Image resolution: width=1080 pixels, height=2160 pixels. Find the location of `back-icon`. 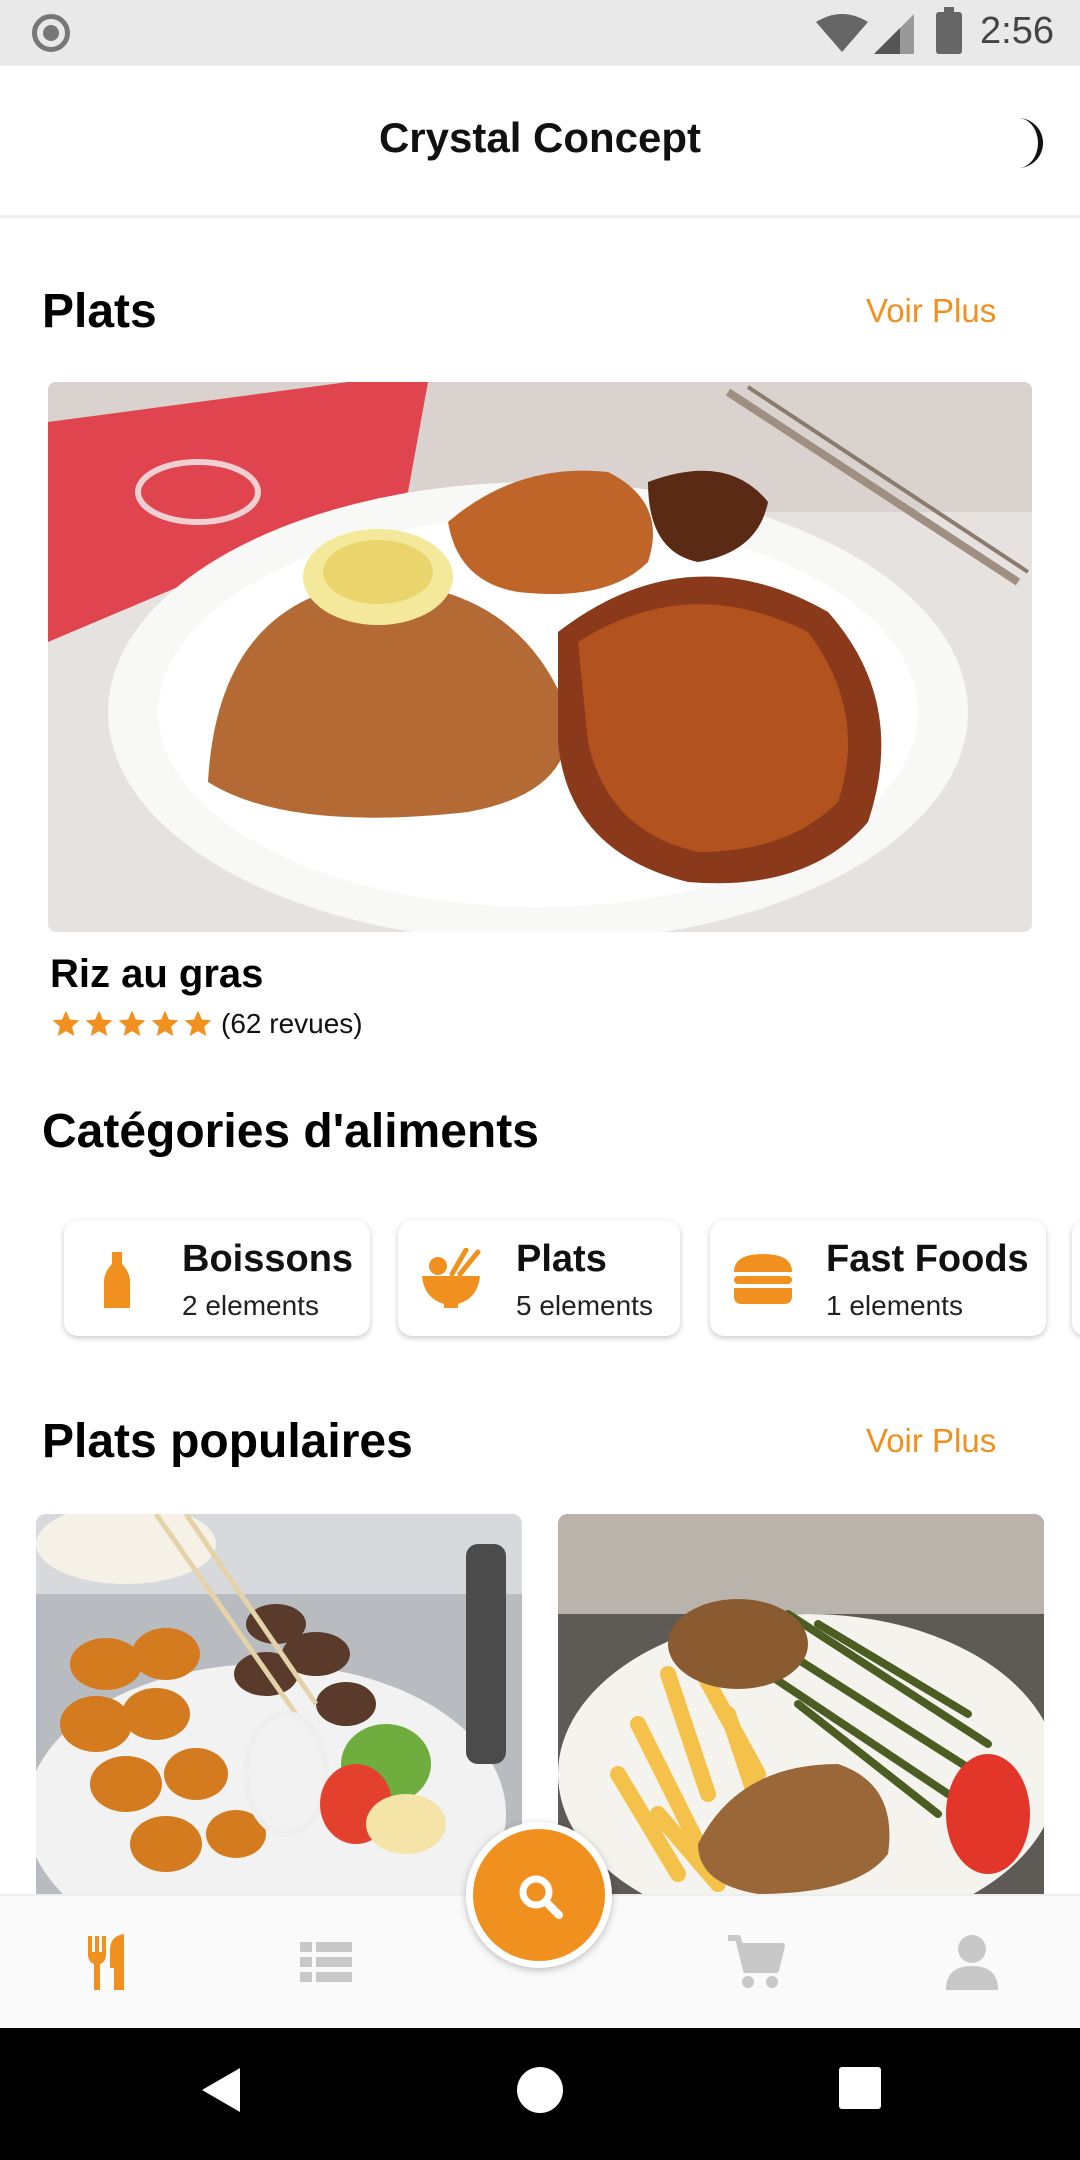

back-icon is located at coordinates (222, 2090).